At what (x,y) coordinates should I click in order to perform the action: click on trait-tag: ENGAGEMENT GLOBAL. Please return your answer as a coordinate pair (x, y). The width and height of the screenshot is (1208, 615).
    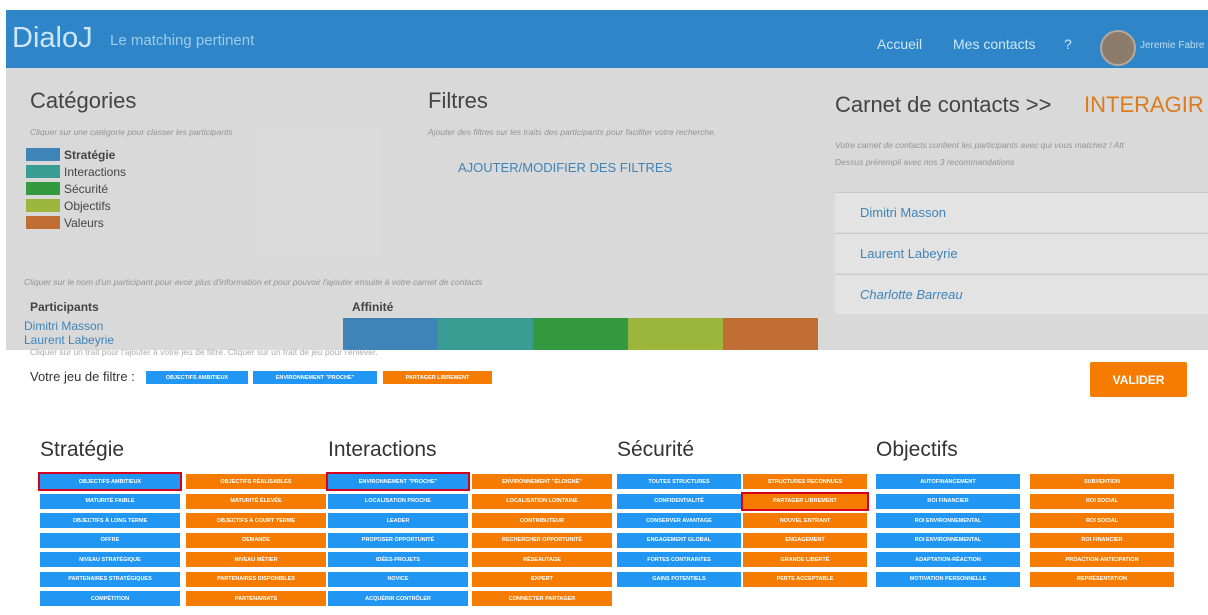
    Looking at the image, I should click on (679, 540).